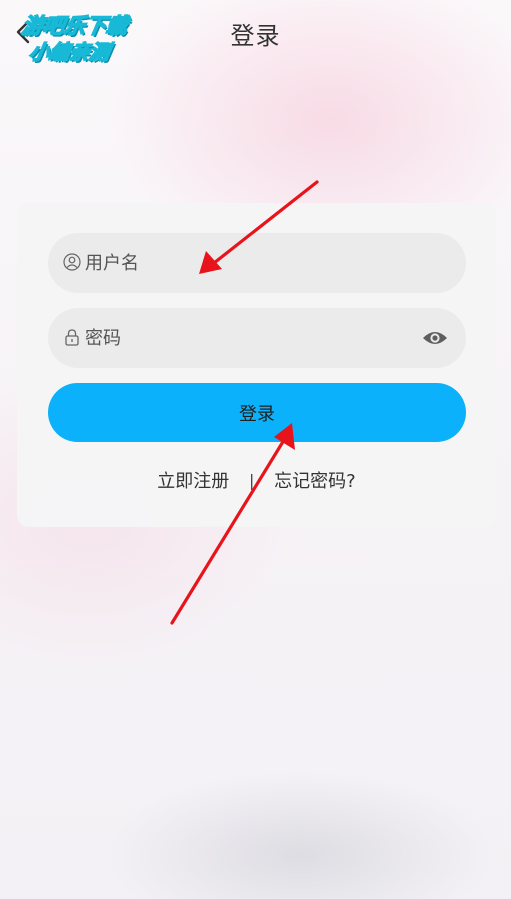  I want to click on username-field, so click(257, 263).